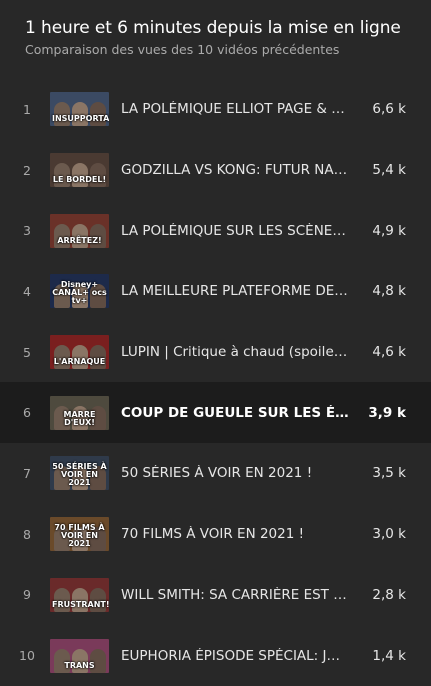  Describe the element at coordinates (79, 594) in the screenshot. I see `video-thumbnail: FRUSTRANT!` at that location.